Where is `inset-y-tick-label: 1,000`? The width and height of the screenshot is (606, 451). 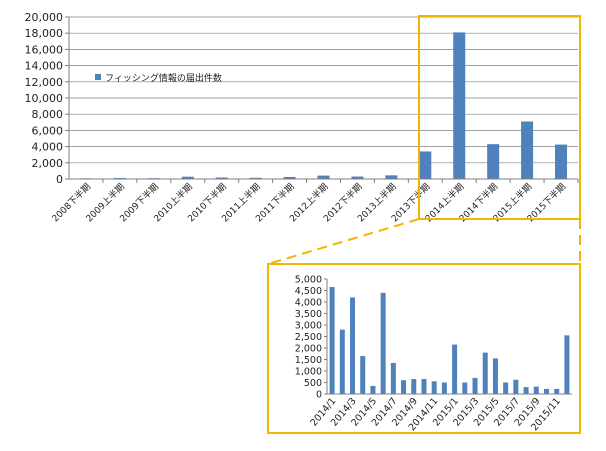 inset-y-tick-label: 1,000 is located at coordinates (308, 372).